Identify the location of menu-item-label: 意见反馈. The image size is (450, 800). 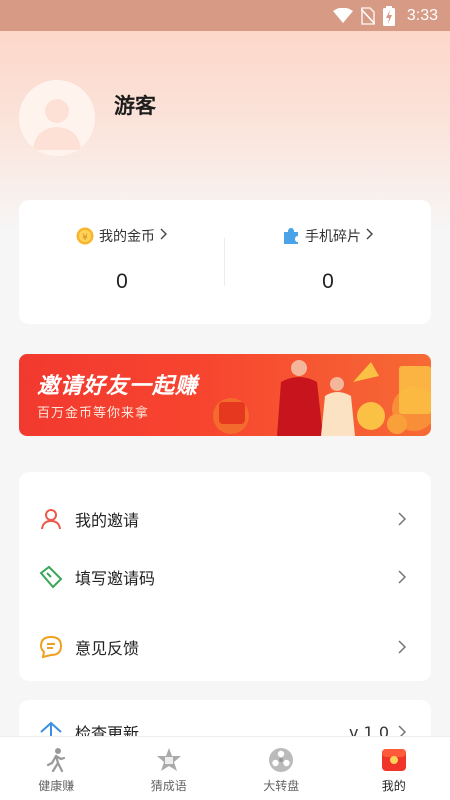
(107, 648).